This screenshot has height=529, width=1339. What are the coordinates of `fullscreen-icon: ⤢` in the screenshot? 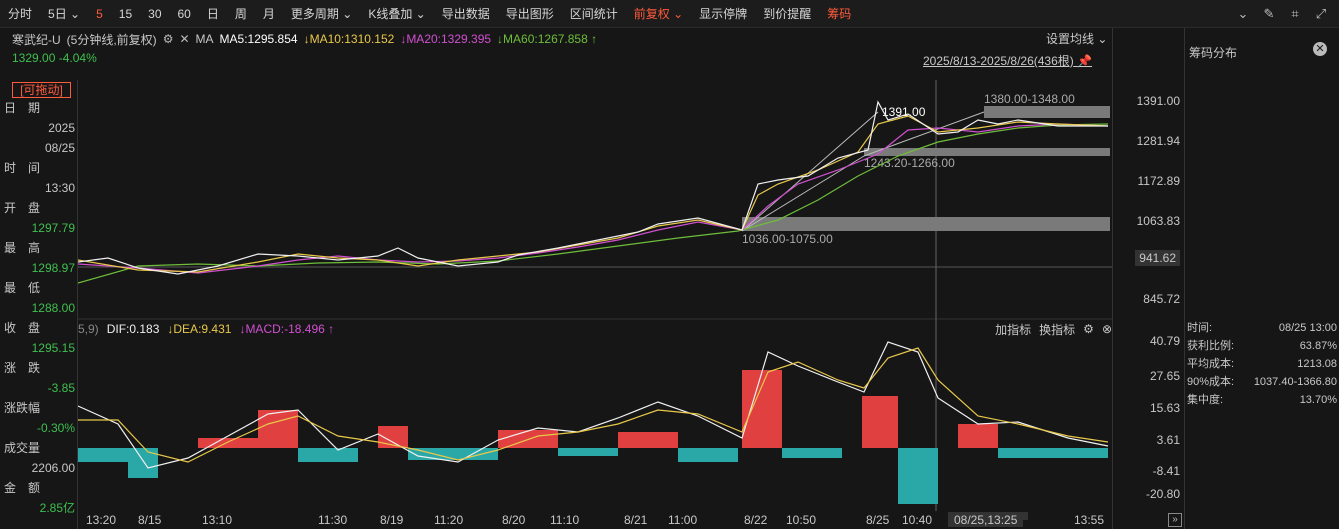 It's located at (1321, 14).